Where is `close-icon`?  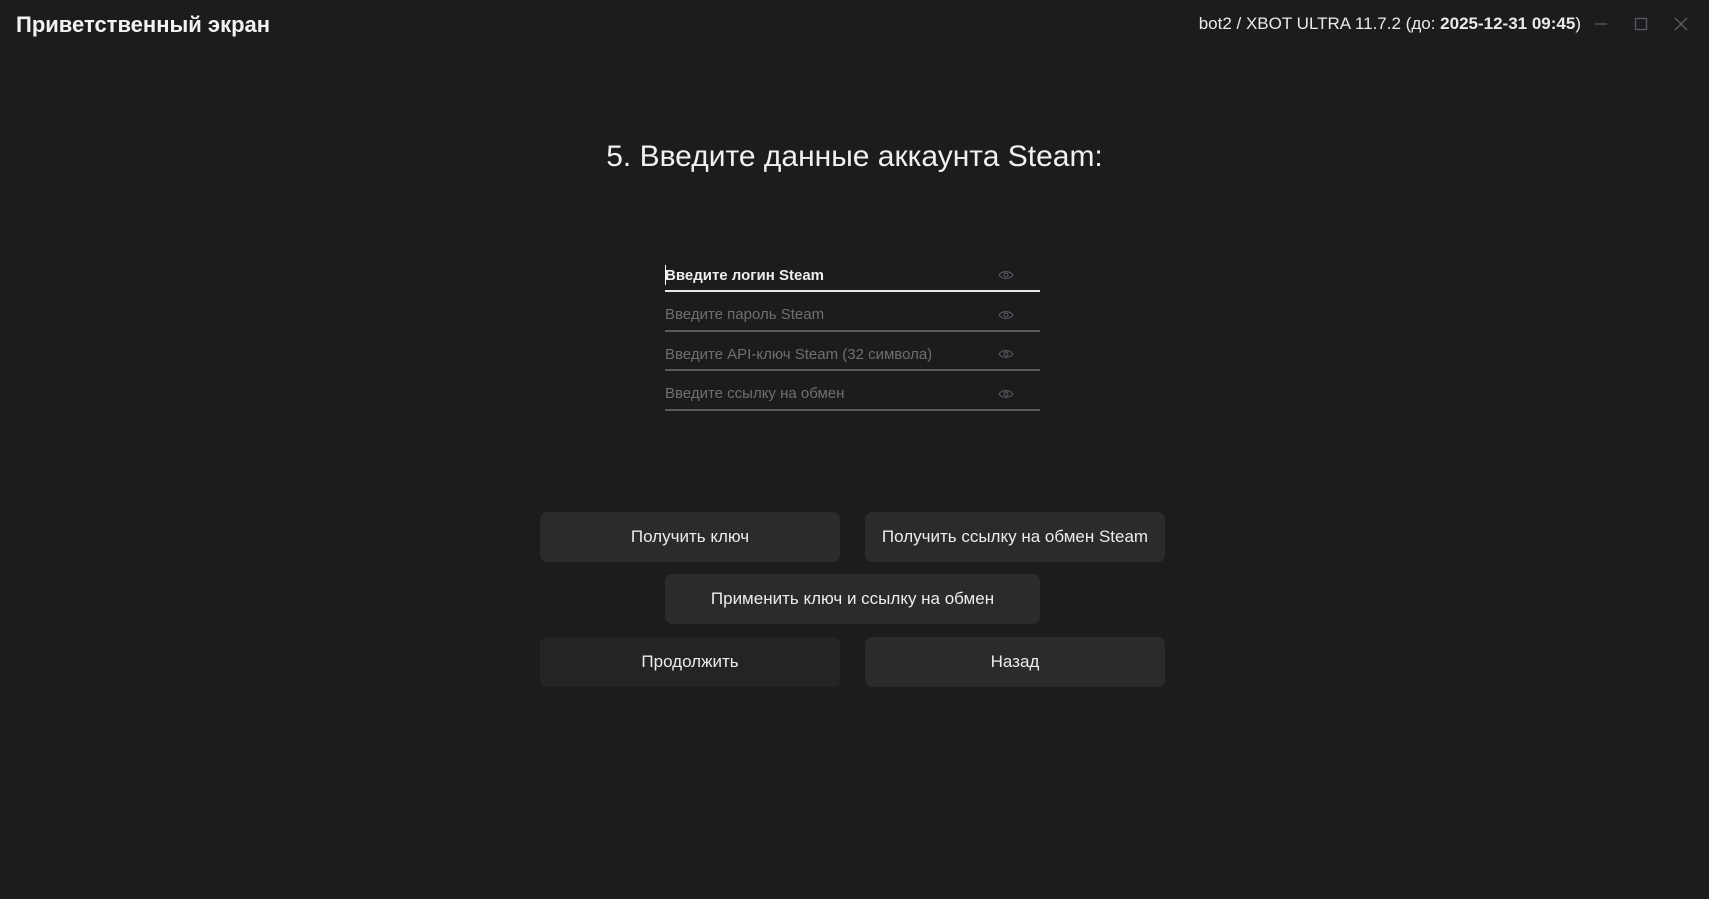
close-icon is located at coordinates (1681, 24).